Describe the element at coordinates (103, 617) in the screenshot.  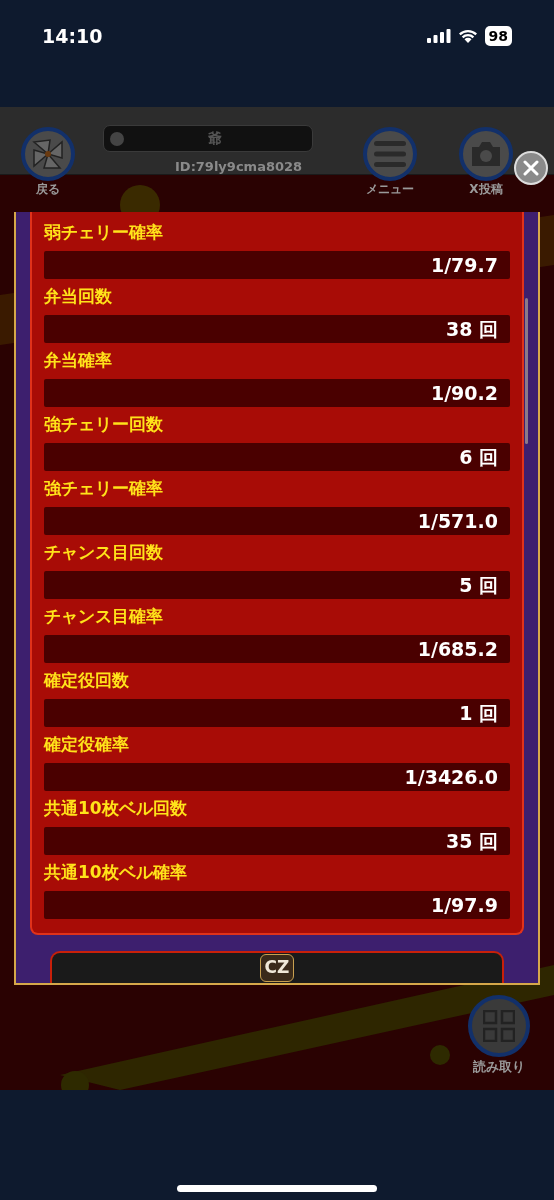
I see `stat-label: チャンス目確率` at that location.